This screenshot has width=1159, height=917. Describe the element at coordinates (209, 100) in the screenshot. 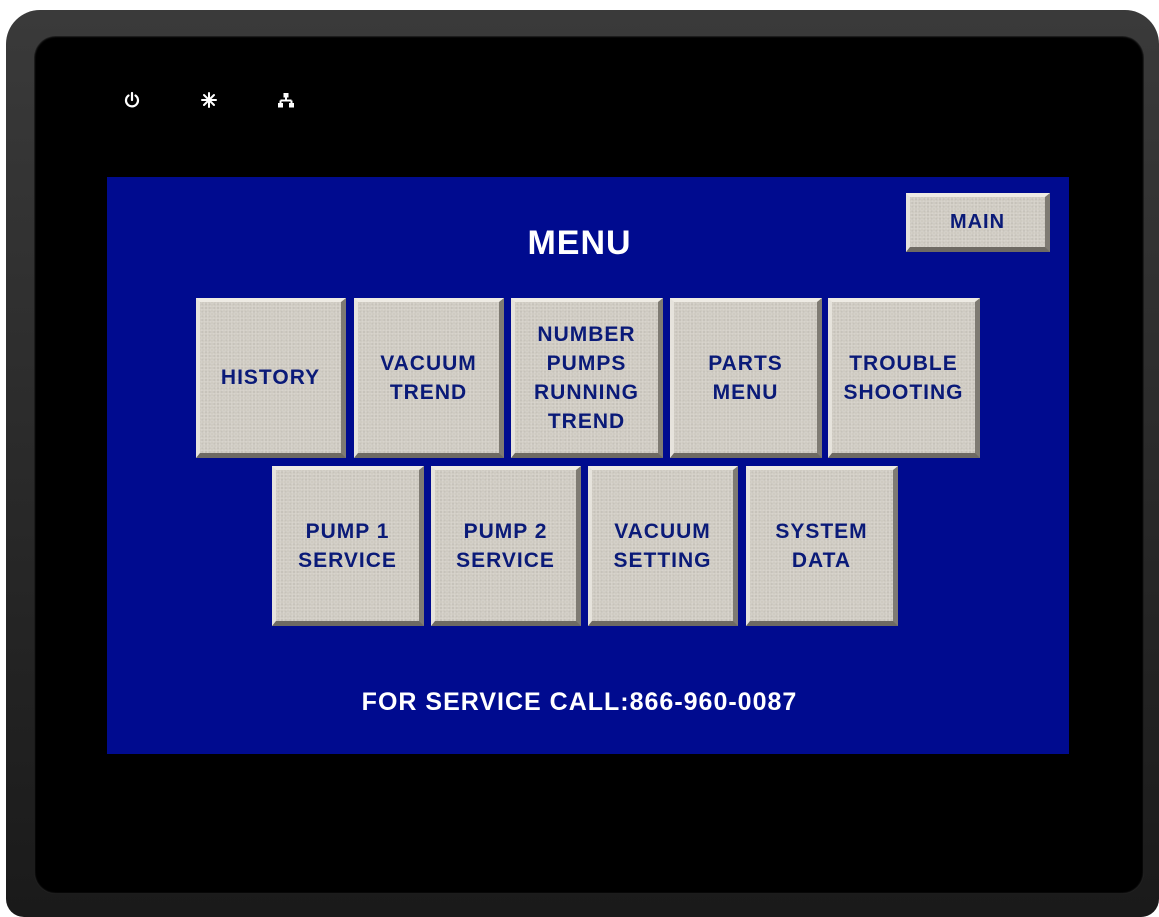

I see `brightness-icon` at that location.